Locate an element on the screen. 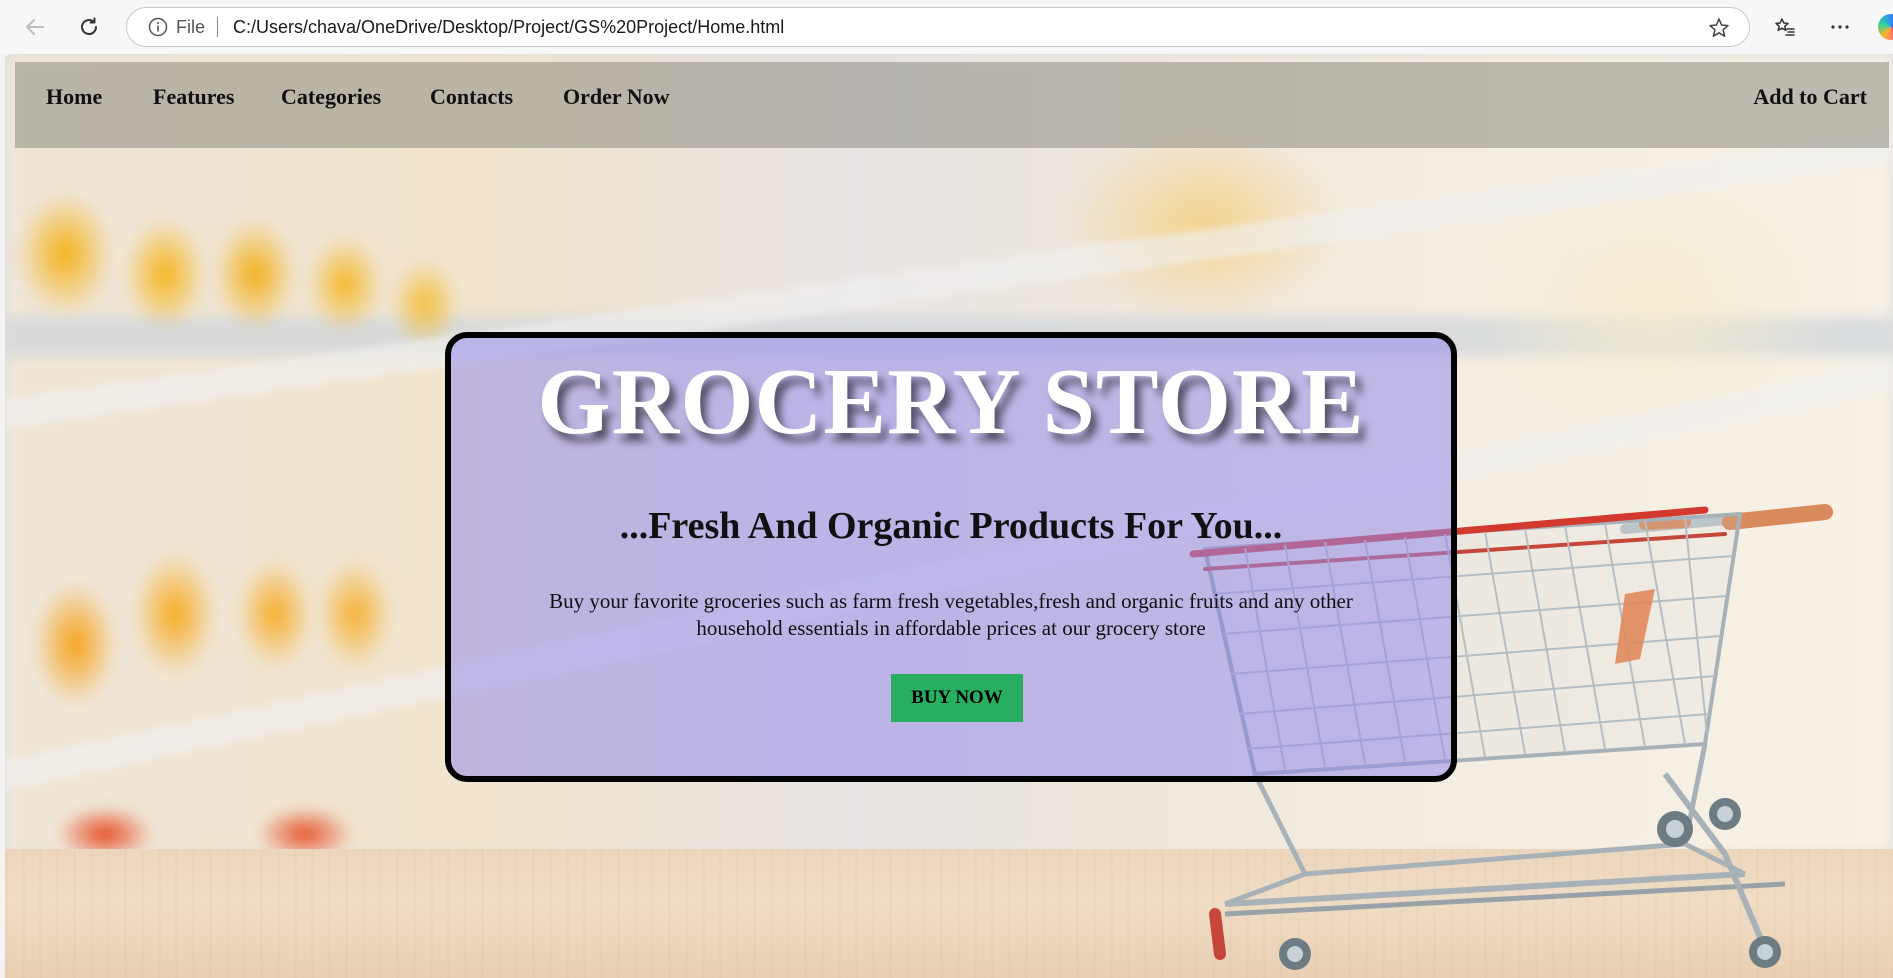 The image size is (1893, 978). hero-title: GROCERY STORE is located at coordinates (951, 402).